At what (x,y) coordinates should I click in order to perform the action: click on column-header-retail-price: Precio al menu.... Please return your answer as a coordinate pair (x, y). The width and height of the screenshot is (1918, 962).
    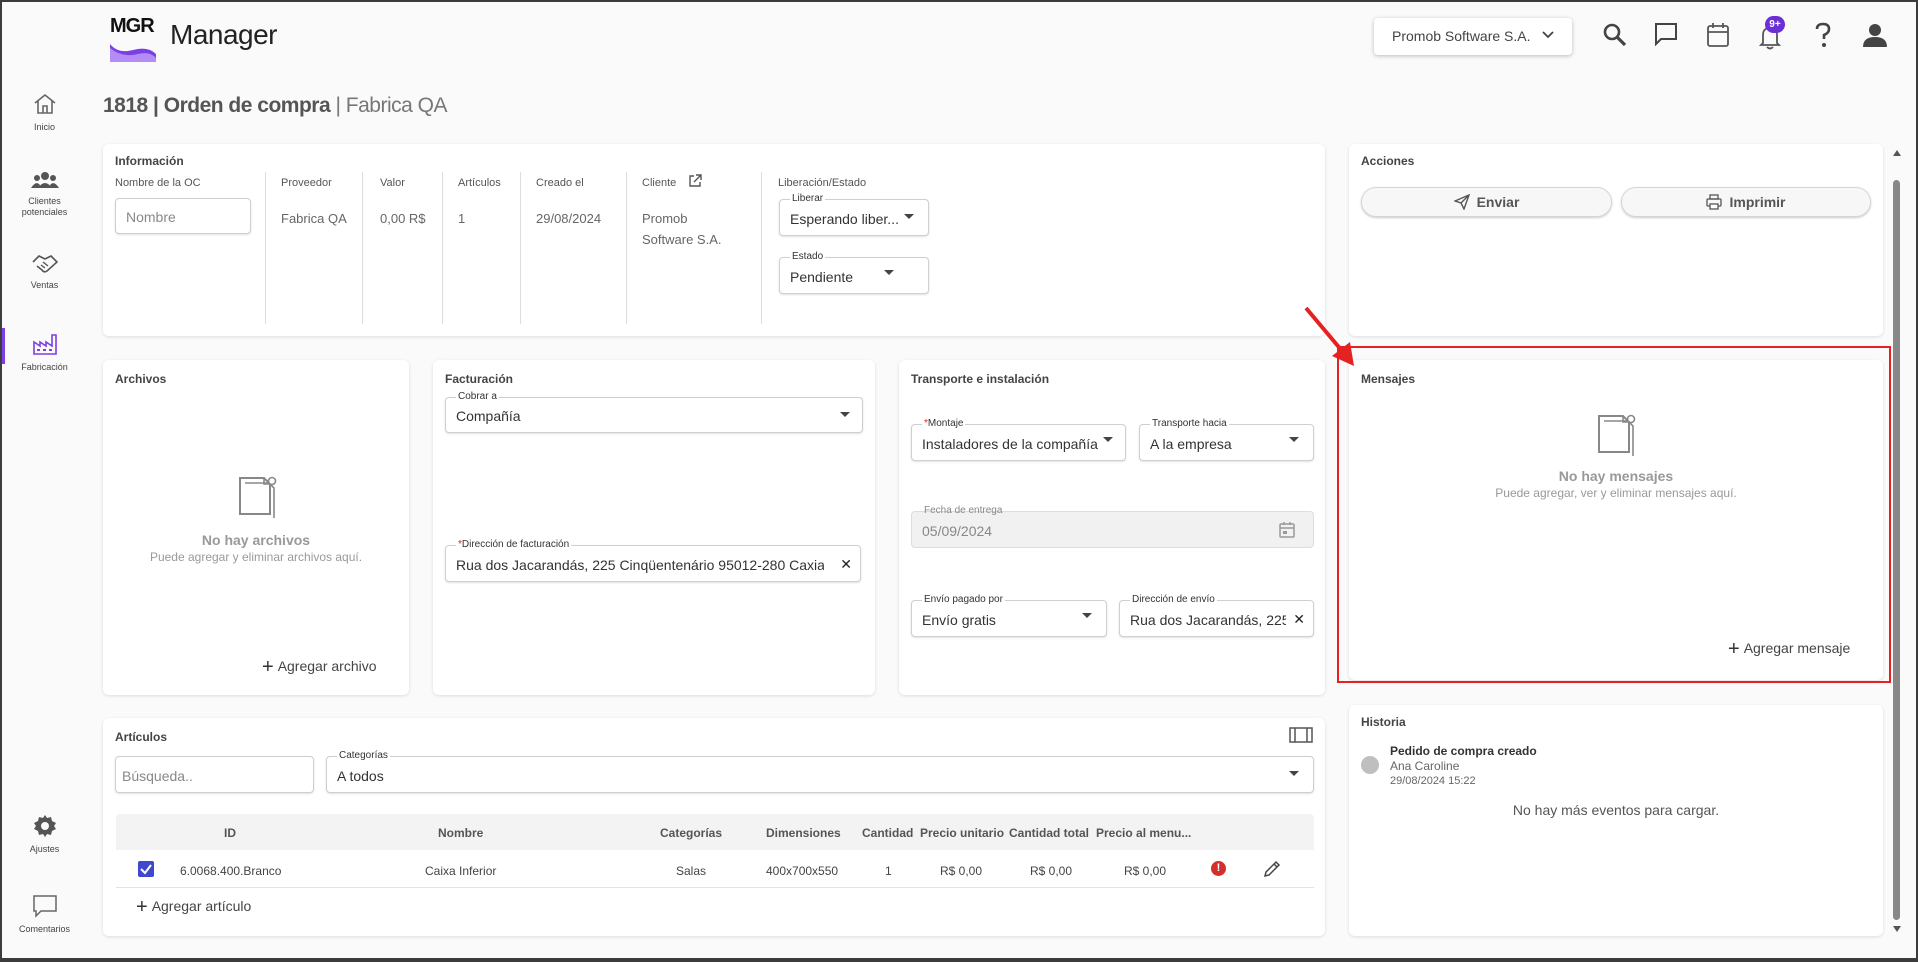
    Looking at the image, I should click on (1143, 833).